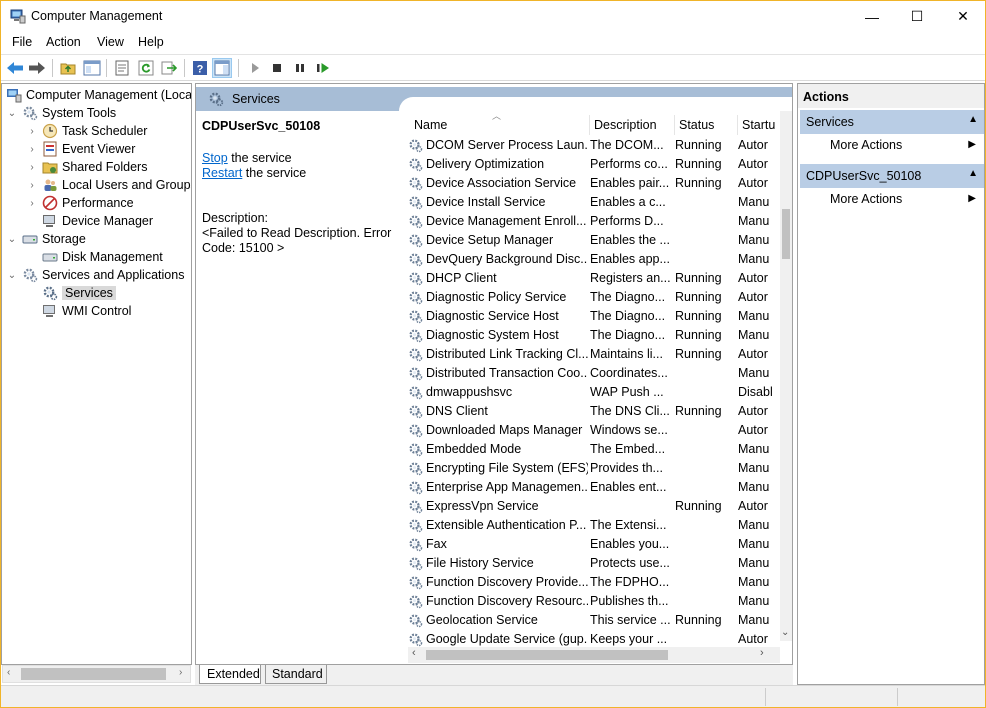 The image size is (986, 708). Describe the element at coordinates (98, 95) in the screenshot. I see `tree-item-root: Computer Management (Local` at that location.